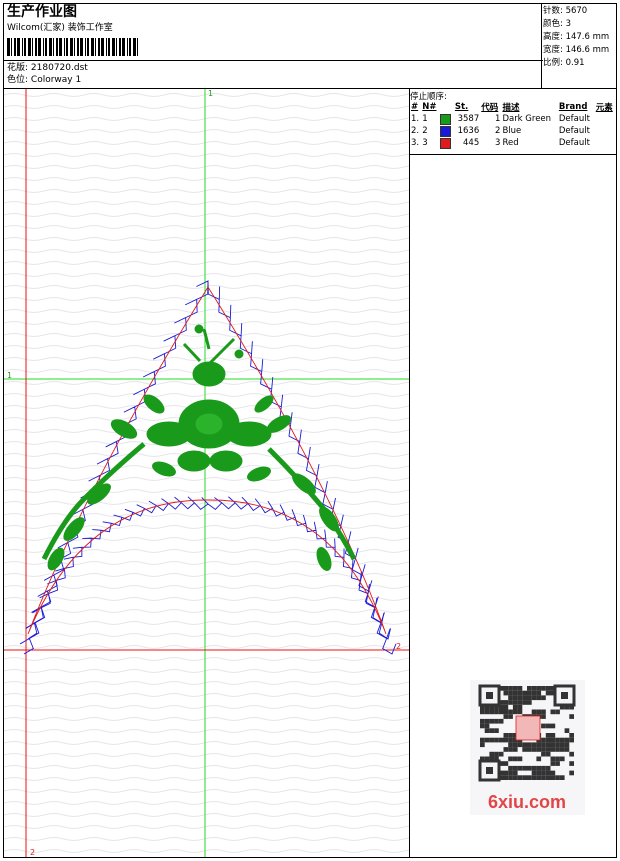 The image size is (620, 861). What do you see at coordinates (415, 107) in the screenshot?
I see `col-header-index: #` at bounding box center [415, 107].